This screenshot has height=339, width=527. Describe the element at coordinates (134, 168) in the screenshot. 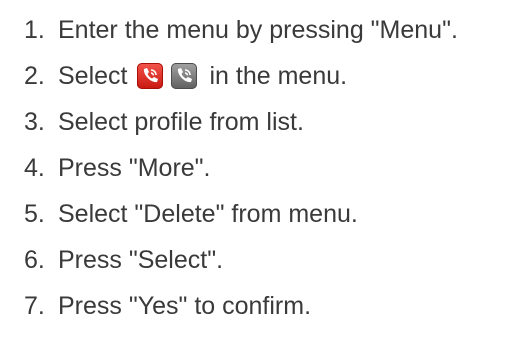

I see `step-text: Press "More".` at that location.